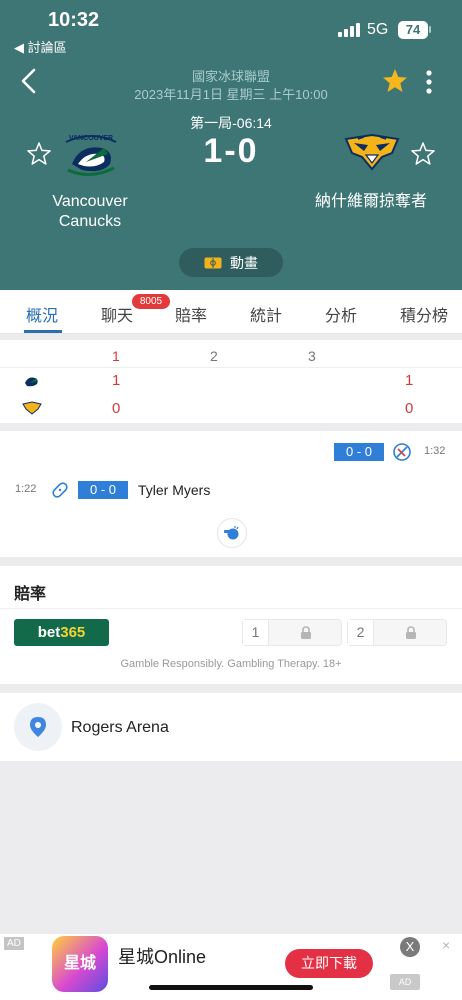  What do you see at coordinates (60, 490) in the screenshot?
I see `bandage-icon` at bounding box center [60, 490].